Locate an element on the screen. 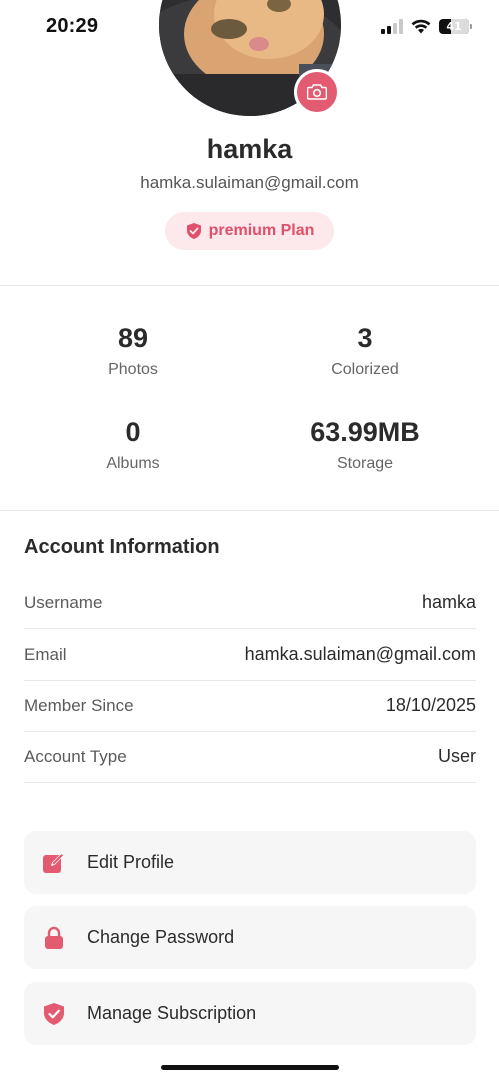  stat-albums: 0 Albums is located at coordinates (133, 444).